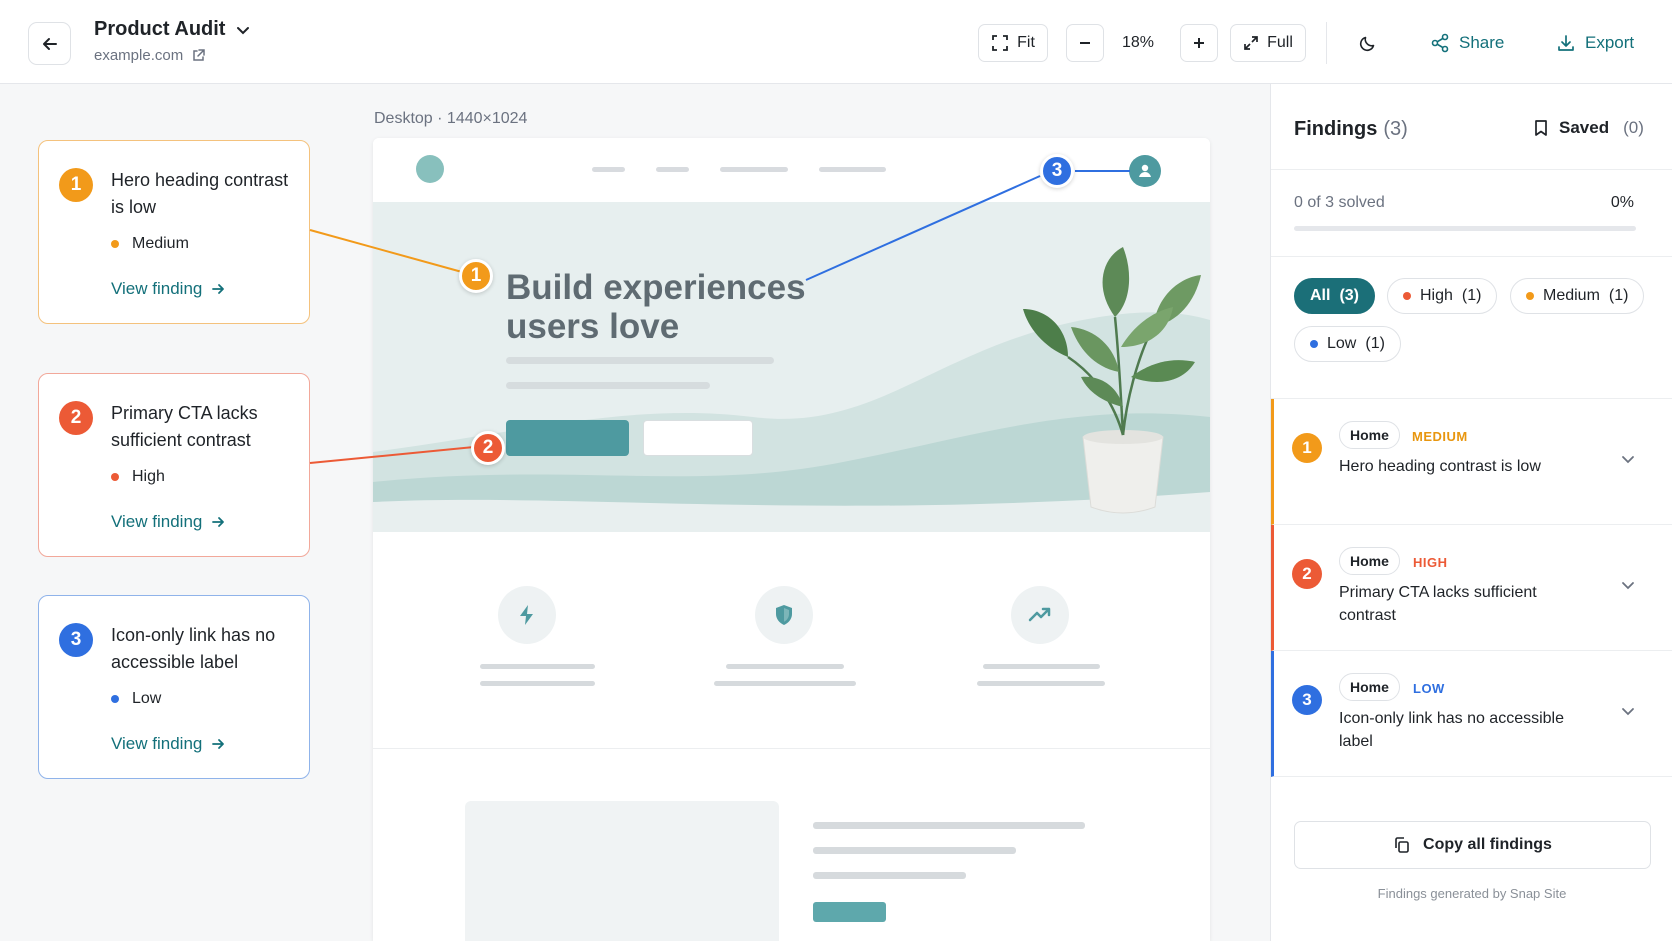 This screenshot has width=1672, height=941. What do you see at coordinates (1436, 295) in the screenshot?
I see `filter-label: High` at bounding box center [1436, 295].